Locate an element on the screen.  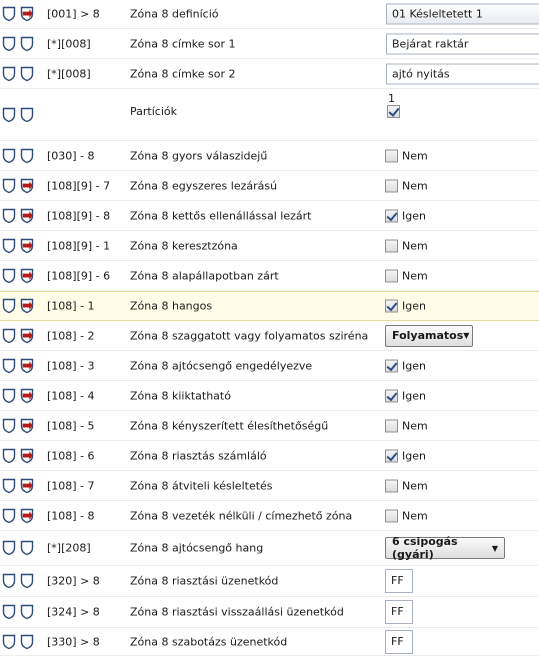
section-code: [*][008] is located at coordinates (69, 43).